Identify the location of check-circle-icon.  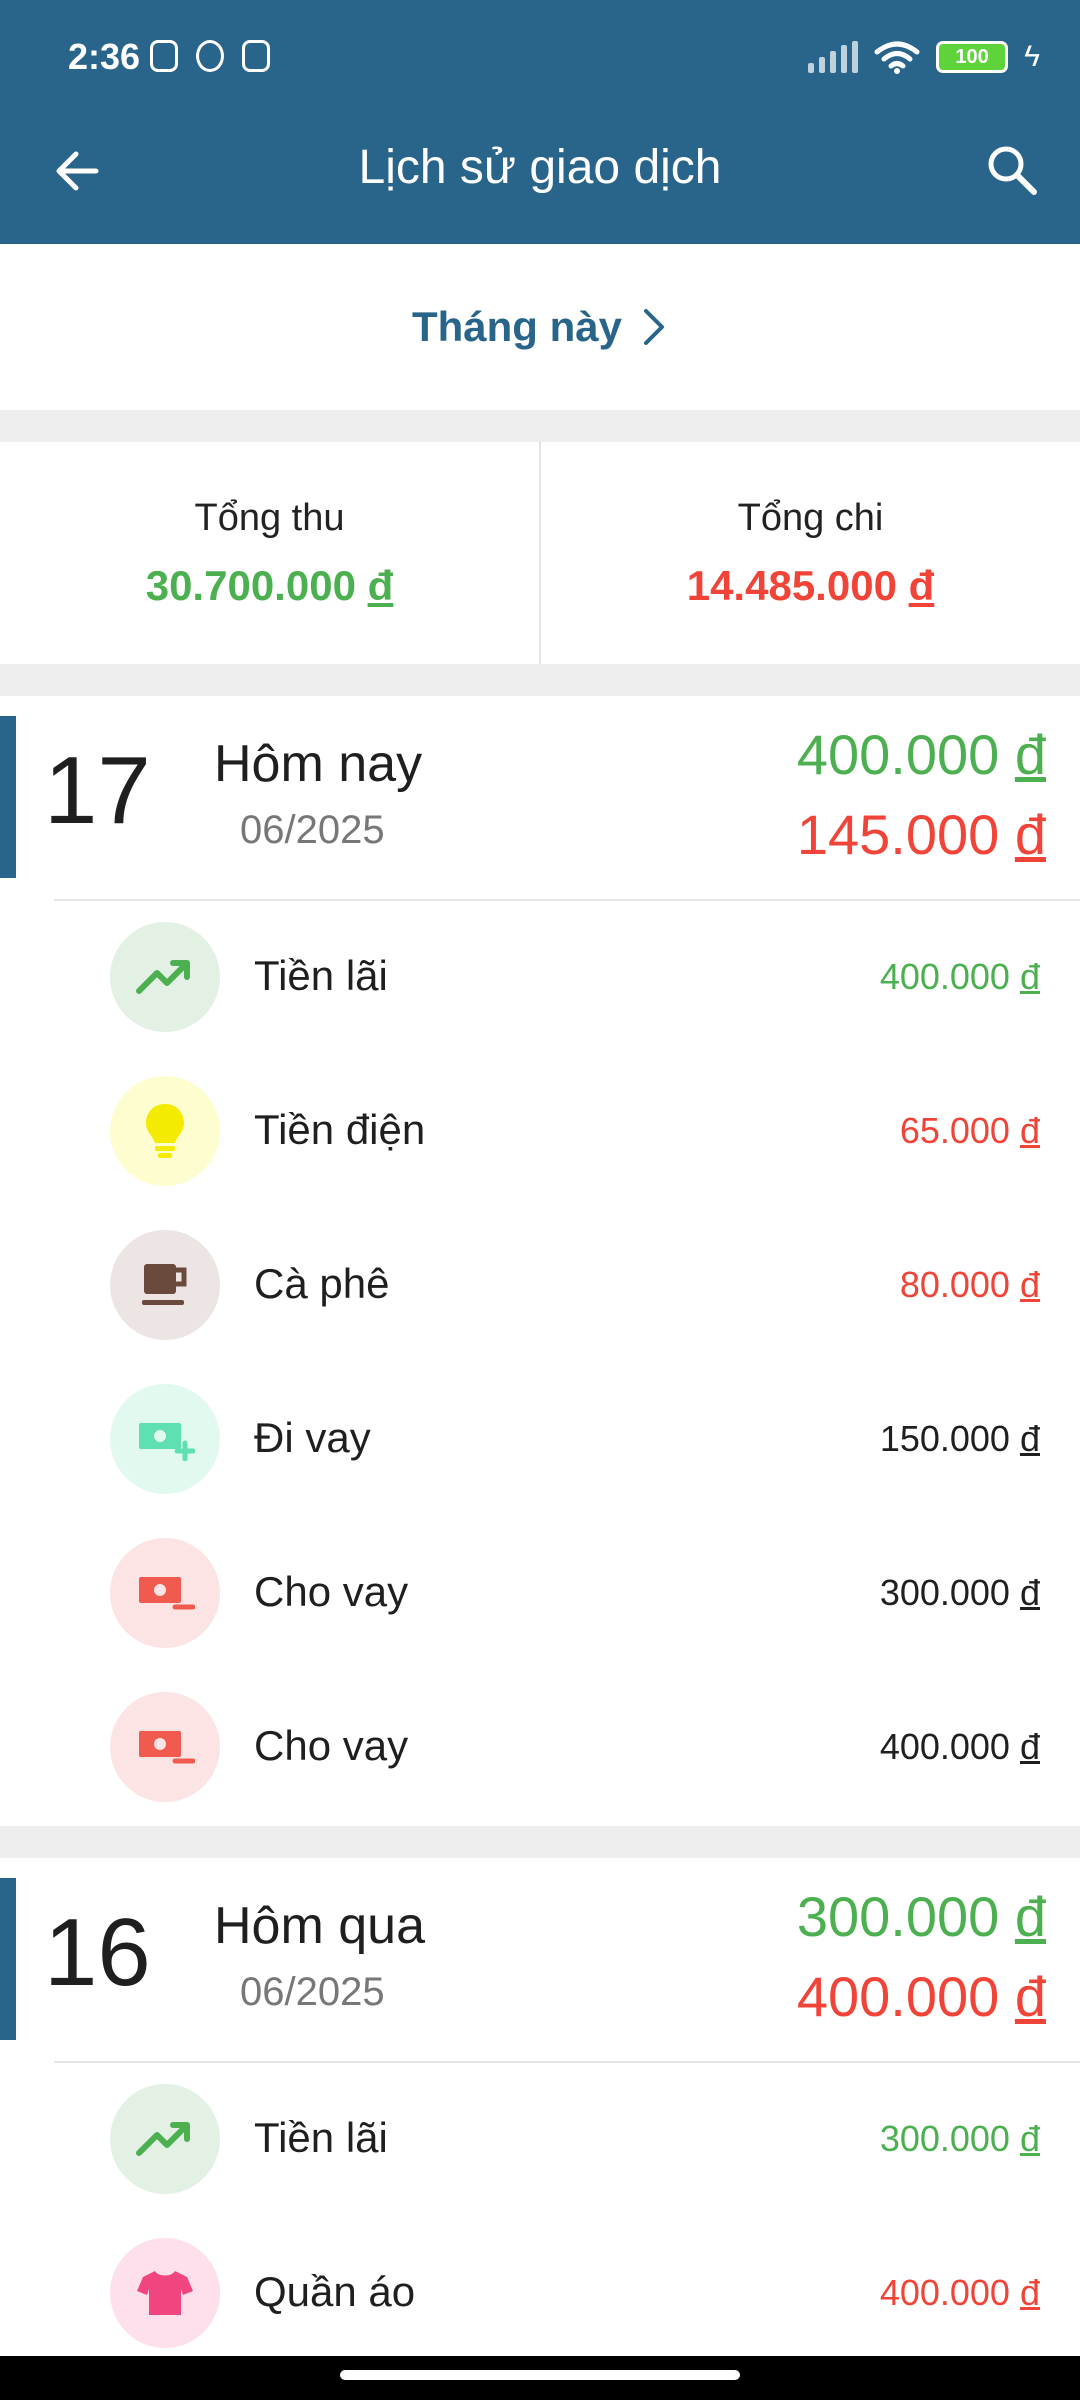
(210, 56).